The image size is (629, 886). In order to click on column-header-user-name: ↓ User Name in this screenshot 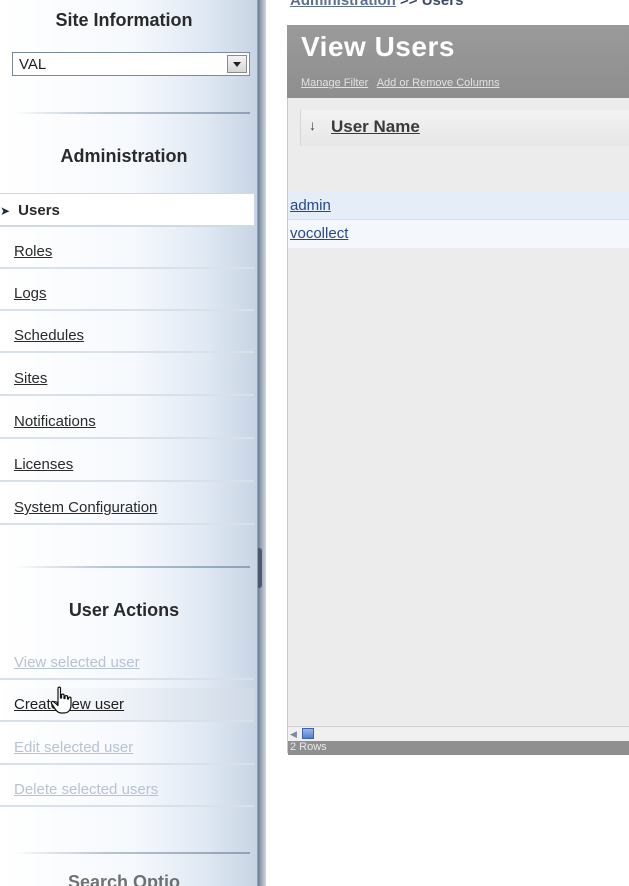, I will do `click(464, 128)`.